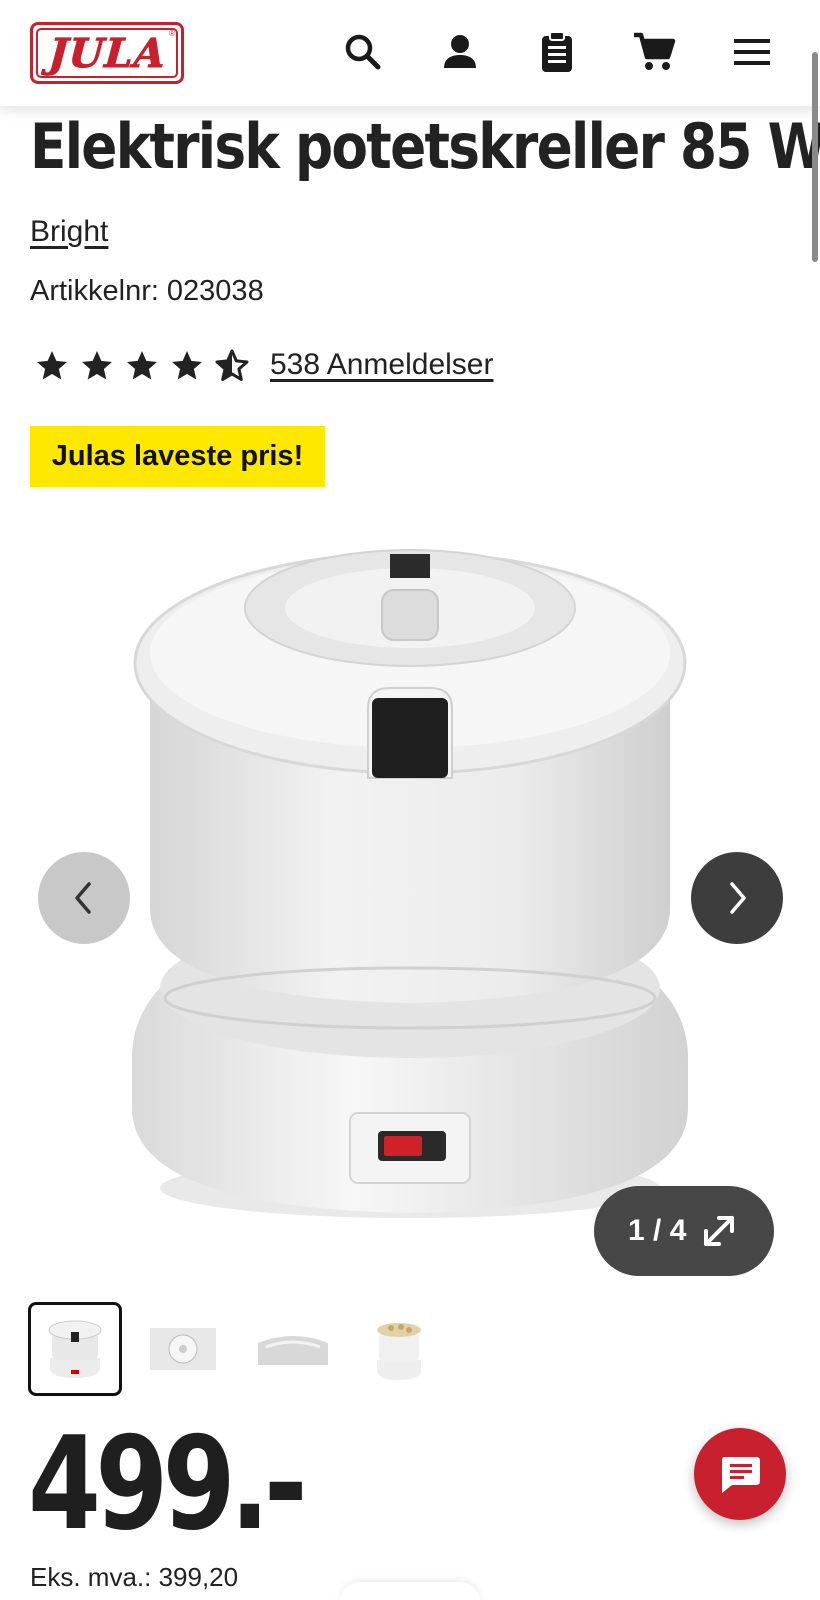 This screenshot has width=820, height=1600. Describe the element at coordinates (719, 1231) in the screenshot. I see `expand-icon` at that location.